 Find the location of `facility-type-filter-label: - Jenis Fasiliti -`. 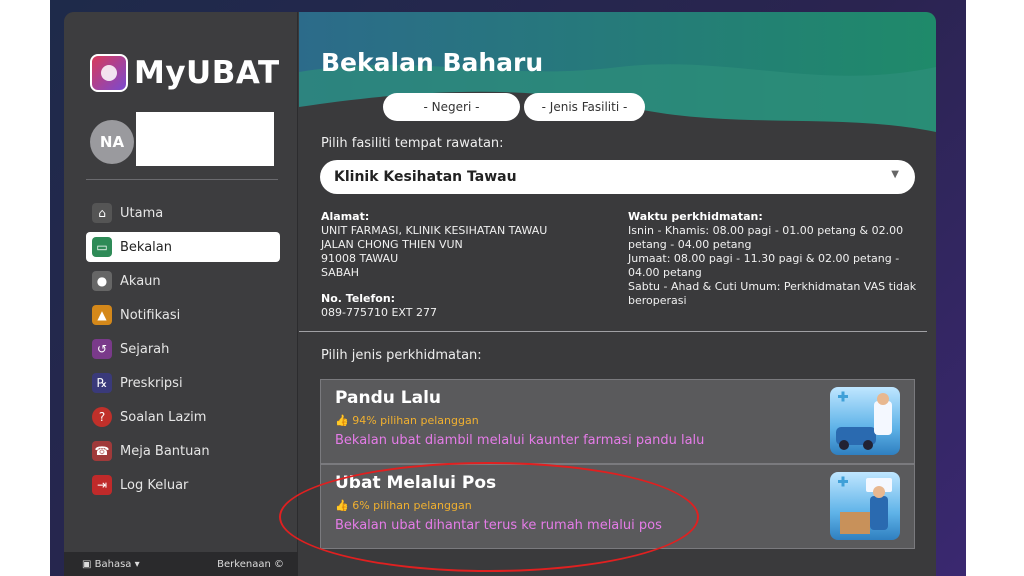

facility-type-filter-label: - Jenis Fasiliti - is located at coordinates (584, 107).